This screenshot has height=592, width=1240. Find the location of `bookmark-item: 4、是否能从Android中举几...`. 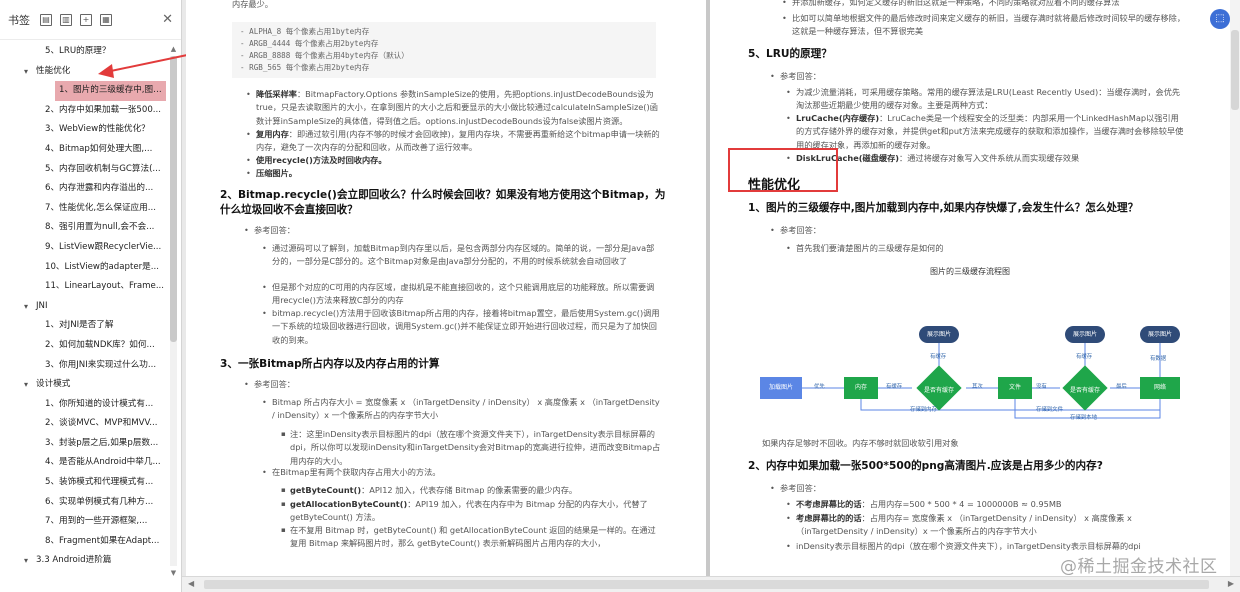

bookmark-item: 4、是否能从Android中举几... is located at coordinates (83, 463).